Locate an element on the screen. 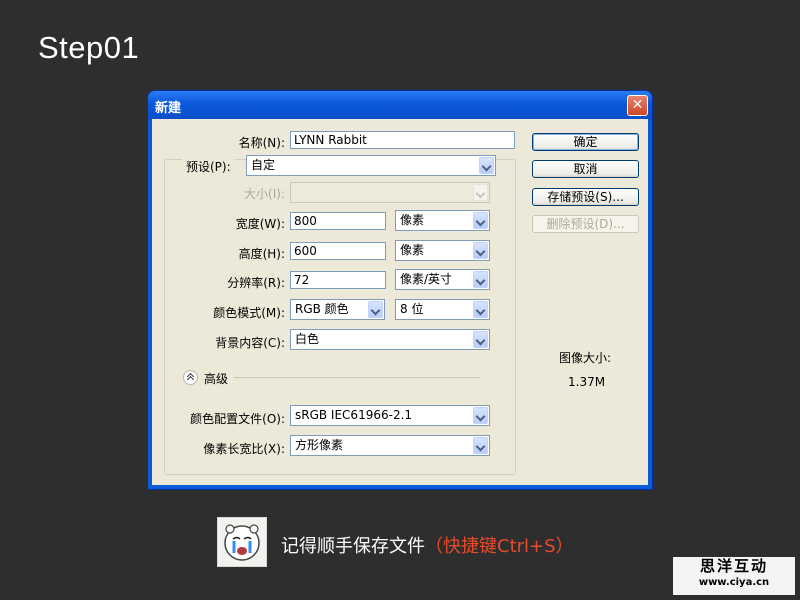 The width and height of the screenshot is (800, 600). collapse-advanced-icon is located at coordinates (190, 377).